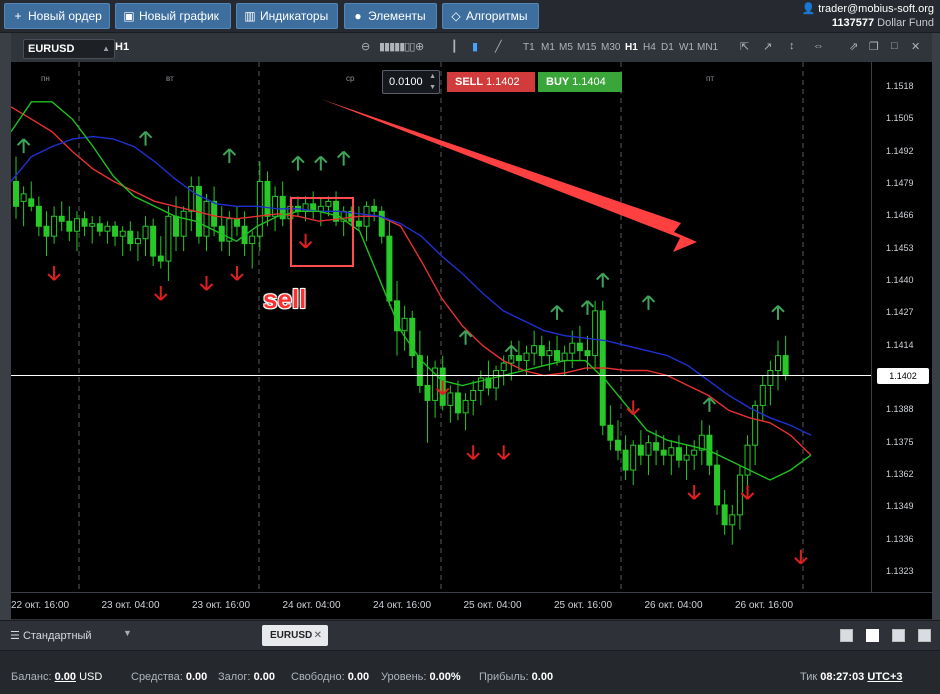 The image size is (940, 694). What do you see at coordinates (874, 46) in the screenshot?
I see `restore-icon: ❐` at bounding box center [874, 46].